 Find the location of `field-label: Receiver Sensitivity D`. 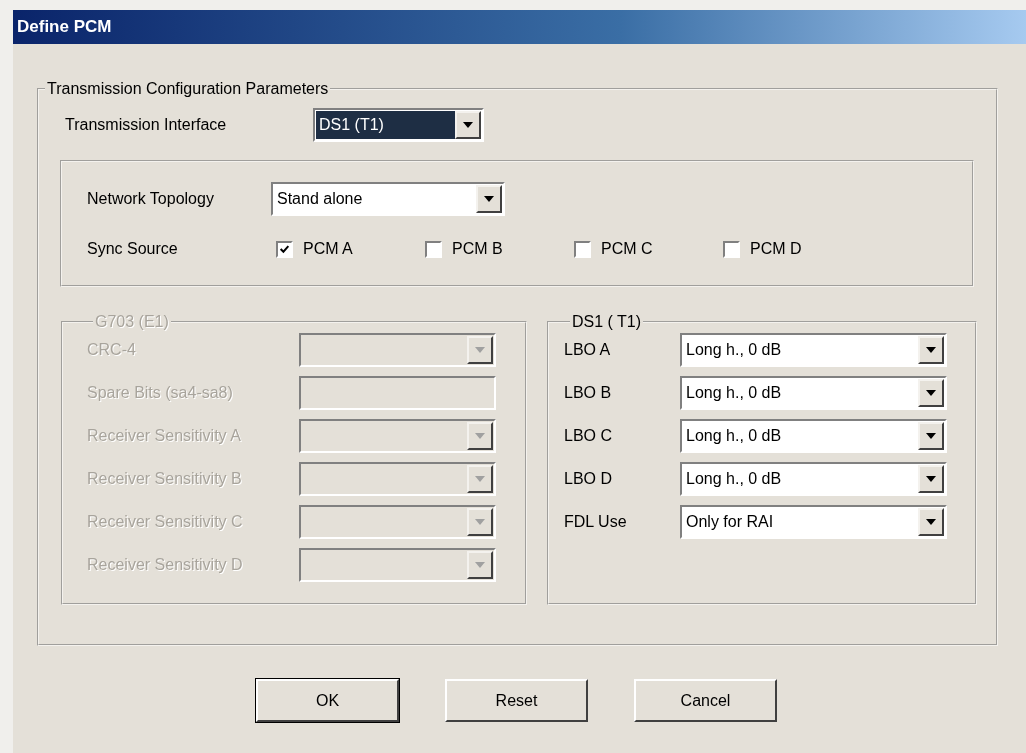

field-label: Receiver Sensitivity D is located at coordinates (165, 565).